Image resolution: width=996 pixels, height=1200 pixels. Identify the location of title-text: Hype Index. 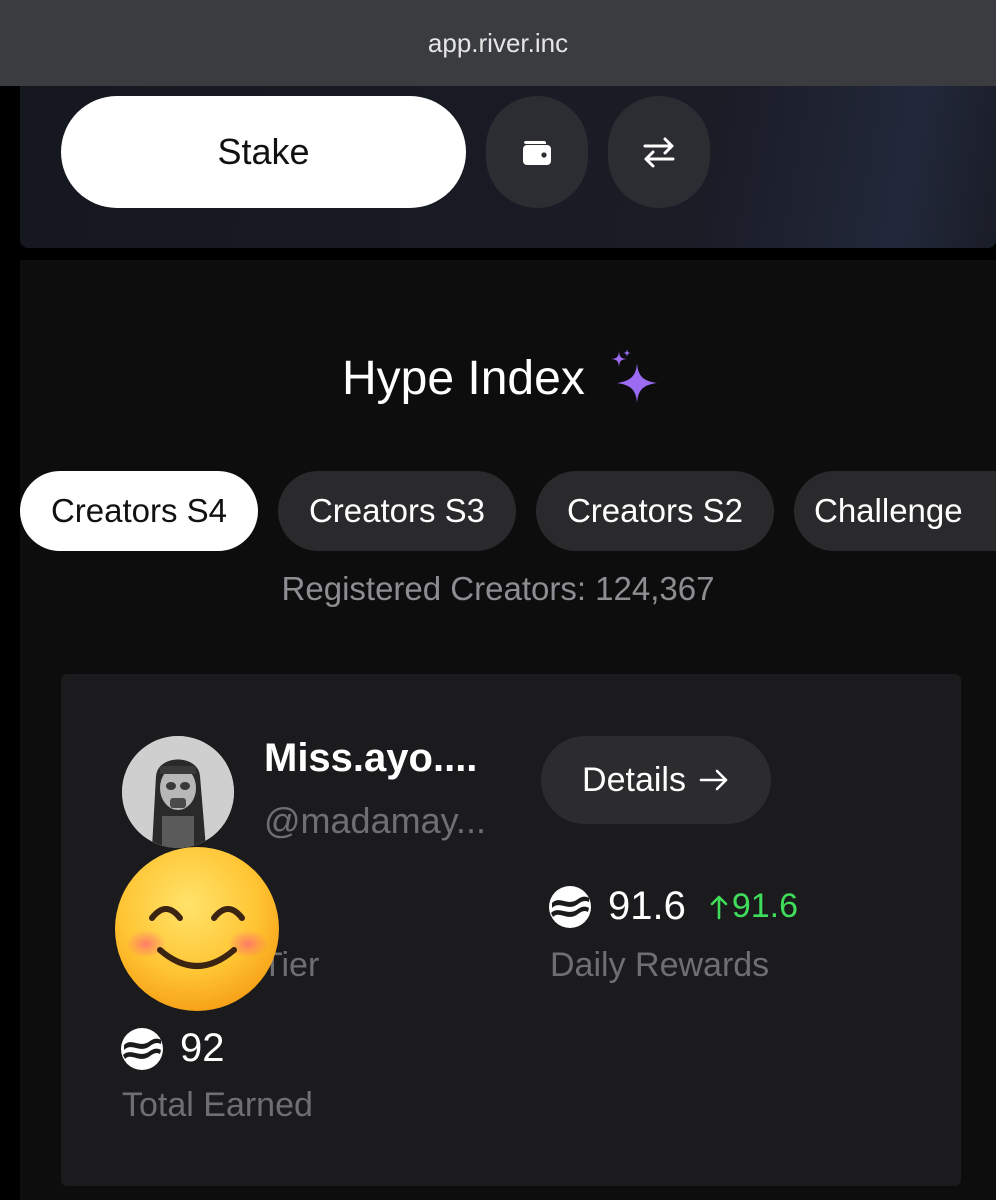
(463, 378).